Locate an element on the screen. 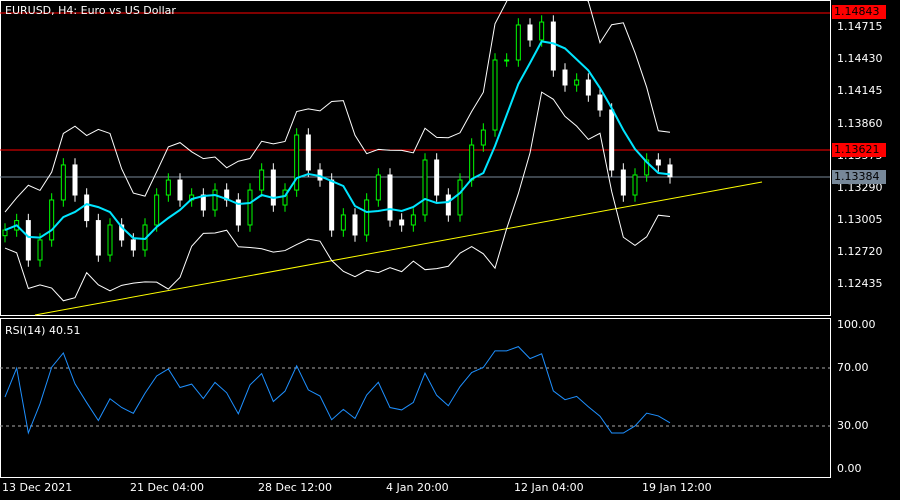  time-tick: 4 Jan 20:00 is located at coordinates (417, 487).